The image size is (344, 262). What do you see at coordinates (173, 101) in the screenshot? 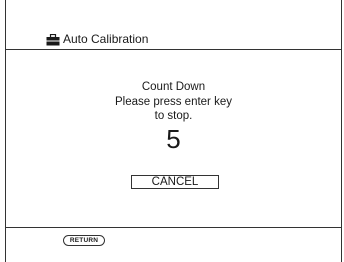
I see `dialog-instruction-line-1: Please press enter key` at bounding box center [173, 101].